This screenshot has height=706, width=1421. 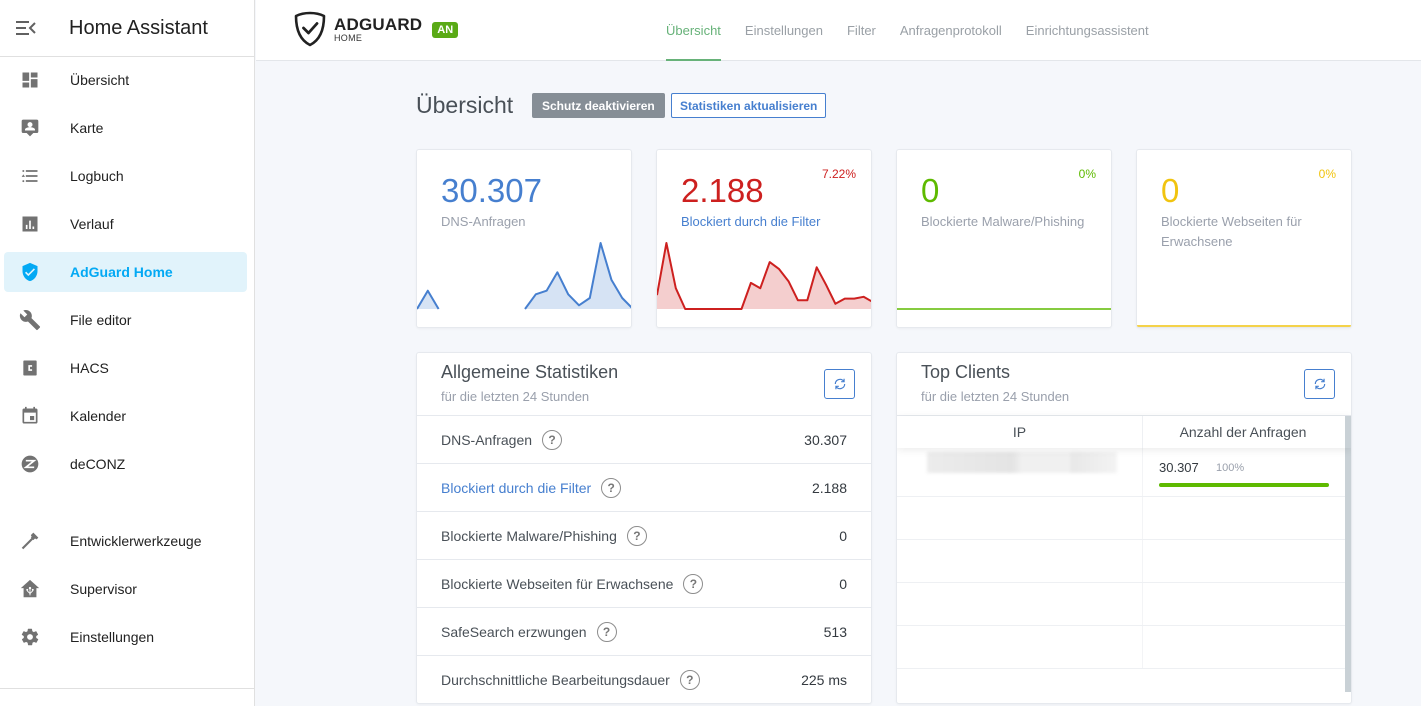 What do you see at coordinates (103, 589) in the screenshot?
I see `sidebar-item-label: Supervisor` at bounding box center [103, 589].